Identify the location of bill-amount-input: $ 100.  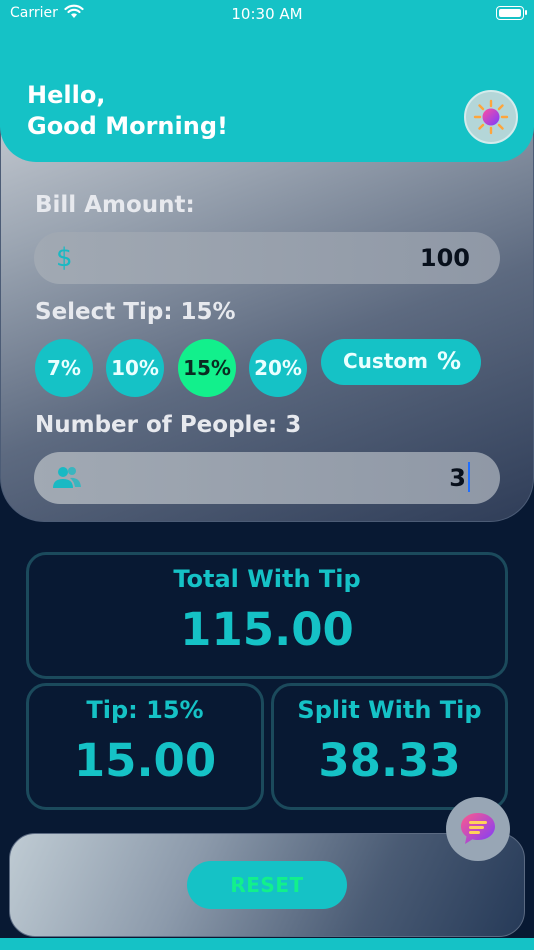
(267, 258).